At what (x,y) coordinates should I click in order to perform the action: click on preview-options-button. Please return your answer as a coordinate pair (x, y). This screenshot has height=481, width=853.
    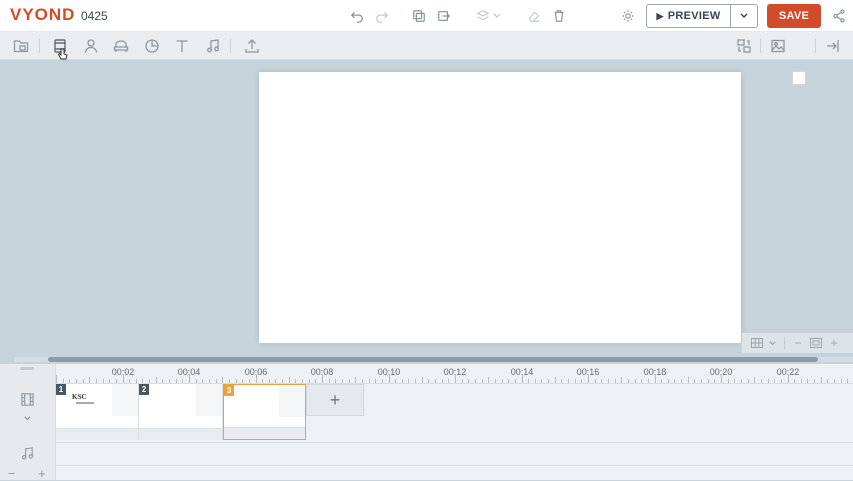
    Looking at the image, I should click on (744, 16).